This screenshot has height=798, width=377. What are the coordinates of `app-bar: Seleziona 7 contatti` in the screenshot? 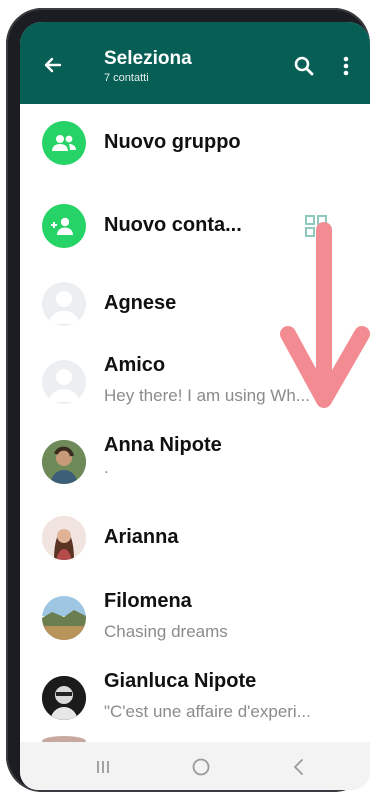 It's located at (195, 63).